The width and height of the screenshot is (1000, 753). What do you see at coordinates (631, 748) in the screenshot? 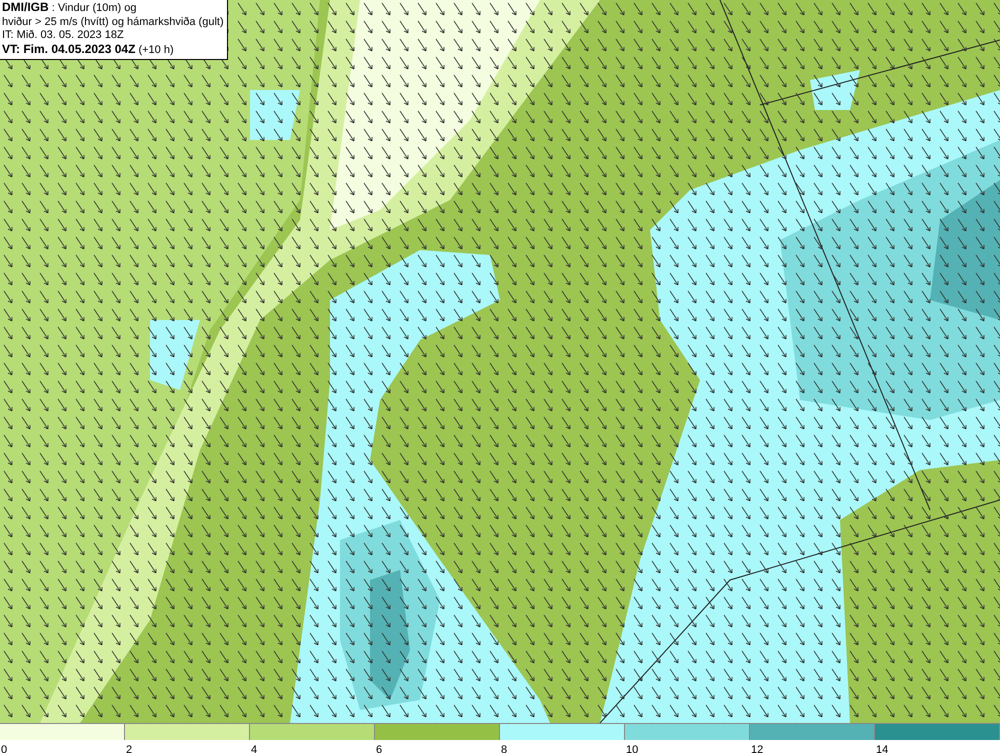
I see `legend-label: 10` at bounding box center [631, 748].